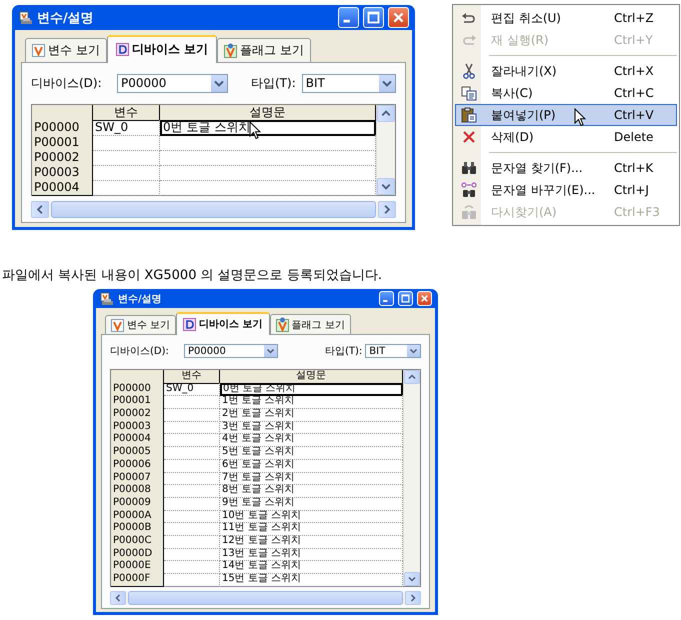  What do you see at coordinates (137, 529) in the screenshot?
I see `row-header: P0000B` at bounding box center [137, 529].